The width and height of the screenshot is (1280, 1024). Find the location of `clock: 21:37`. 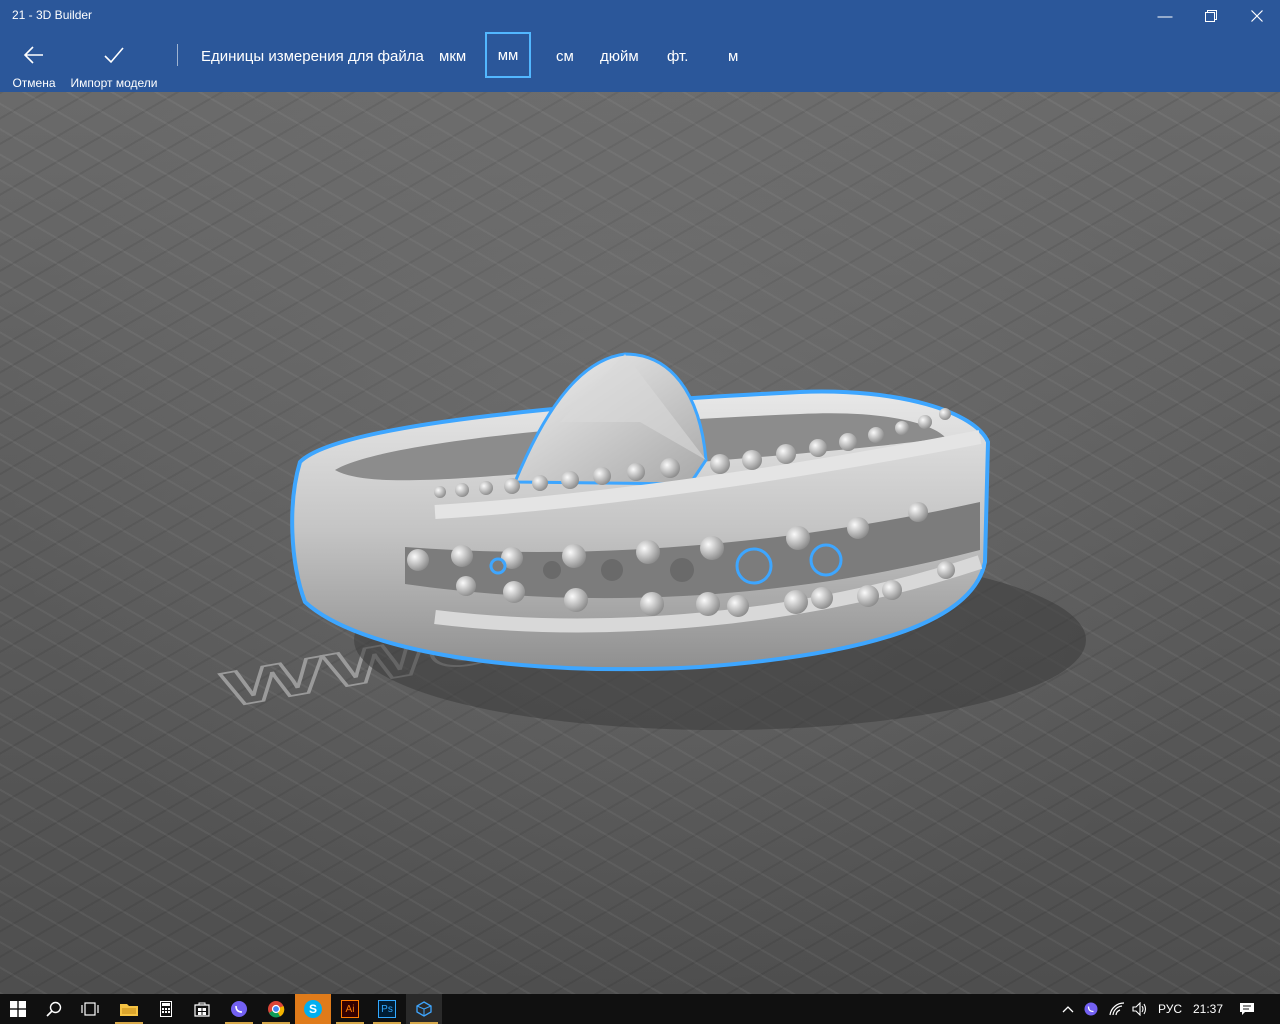

clock: 21:37 is located at coordinates (1208, 1009).